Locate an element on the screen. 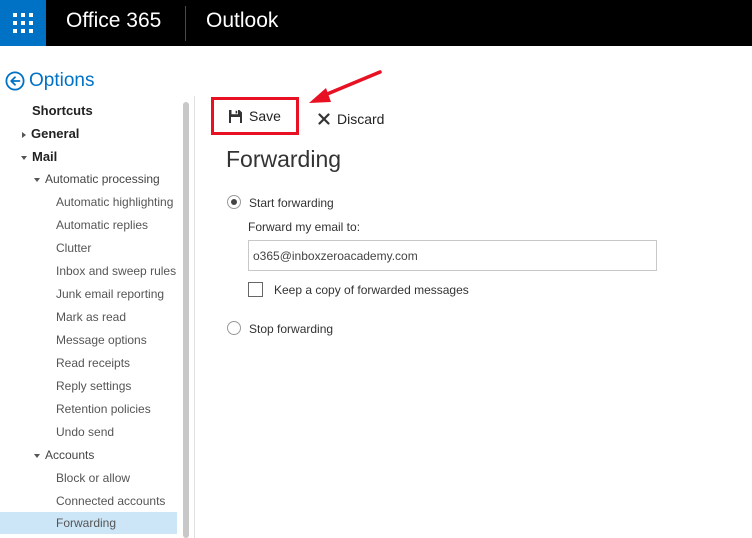  discard-button: Discard is located at coordinates (351, 119).